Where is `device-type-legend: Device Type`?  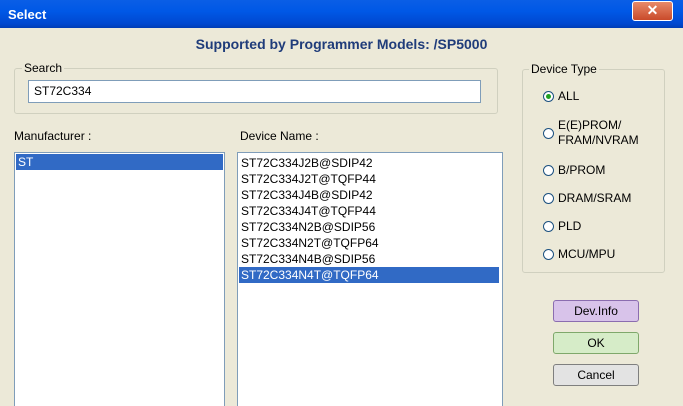
device-type-legend: Device Type is located at coordinates (564, 69).